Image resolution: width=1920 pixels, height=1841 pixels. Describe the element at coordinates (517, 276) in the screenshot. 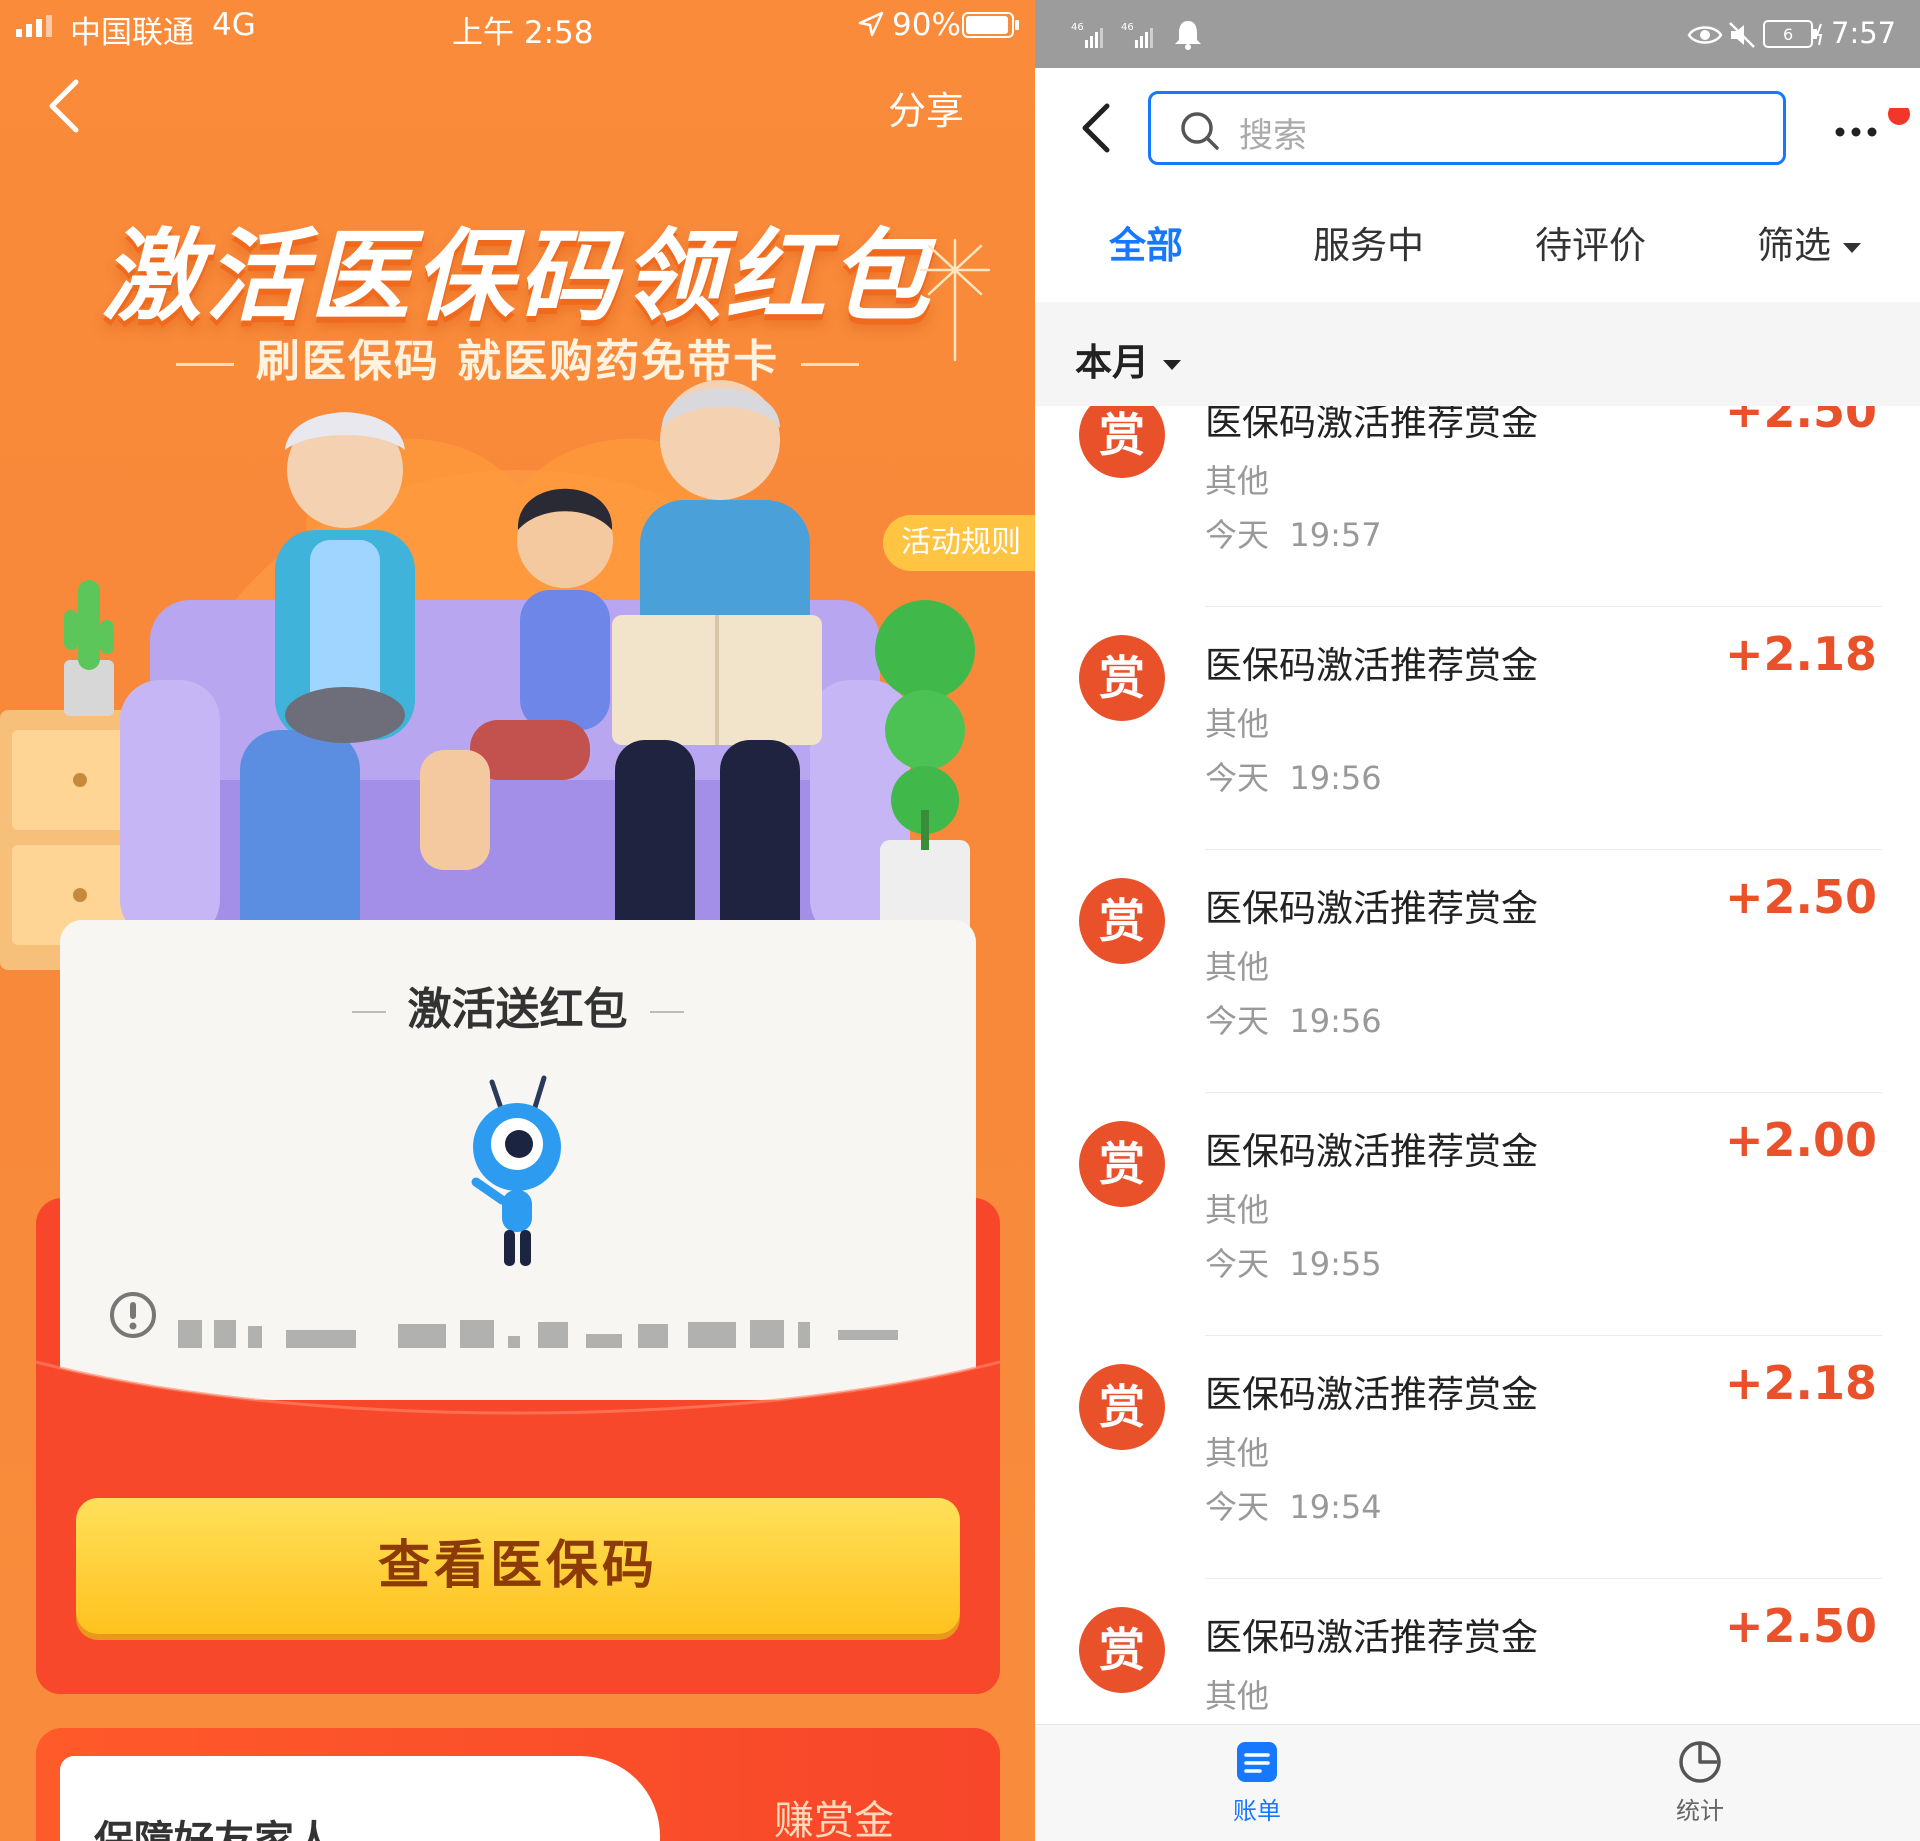

I see `hero-title: 激活医保码领红包` at that location.